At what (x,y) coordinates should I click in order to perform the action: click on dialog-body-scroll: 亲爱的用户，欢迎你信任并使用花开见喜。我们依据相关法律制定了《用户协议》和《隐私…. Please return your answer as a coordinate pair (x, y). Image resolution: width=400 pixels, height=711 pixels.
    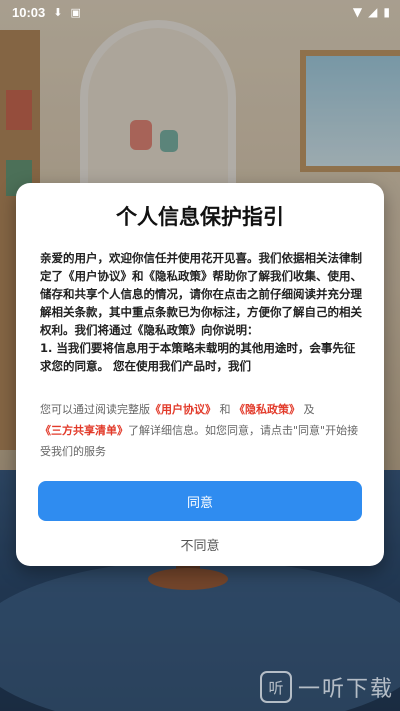
    Looking at the image, I should click on (201, 314).